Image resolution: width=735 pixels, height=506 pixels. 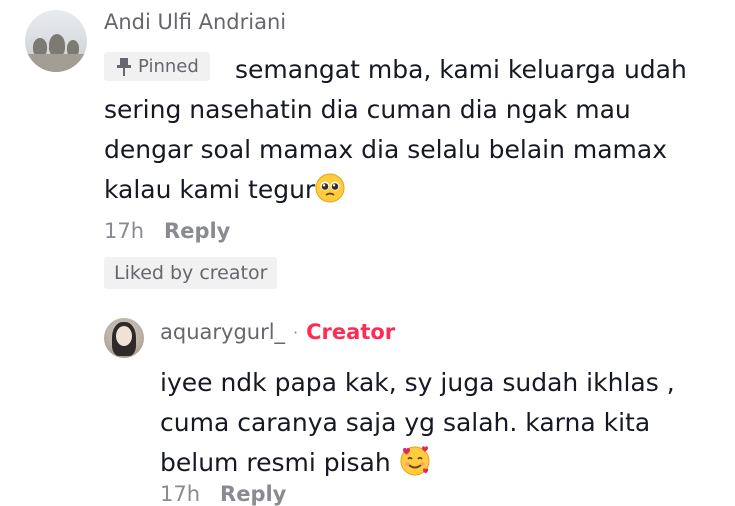 What do you see at coordinates (191, 273) in the screenshot?
I see `liked-by-creator-badge: Liked by creator` at bounding box center [191, 273].